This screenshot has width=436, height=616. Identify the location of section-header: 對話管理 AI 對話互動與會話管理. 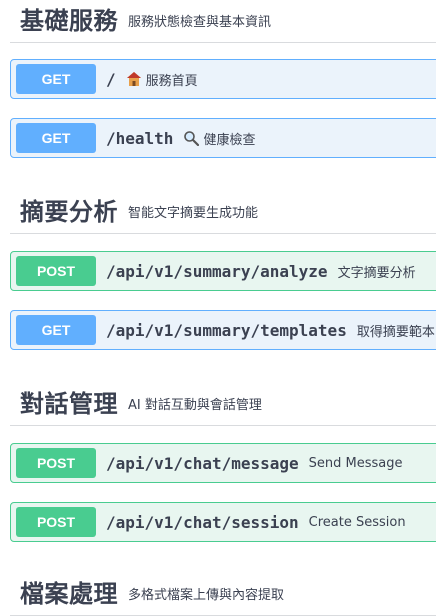
(223, 401).